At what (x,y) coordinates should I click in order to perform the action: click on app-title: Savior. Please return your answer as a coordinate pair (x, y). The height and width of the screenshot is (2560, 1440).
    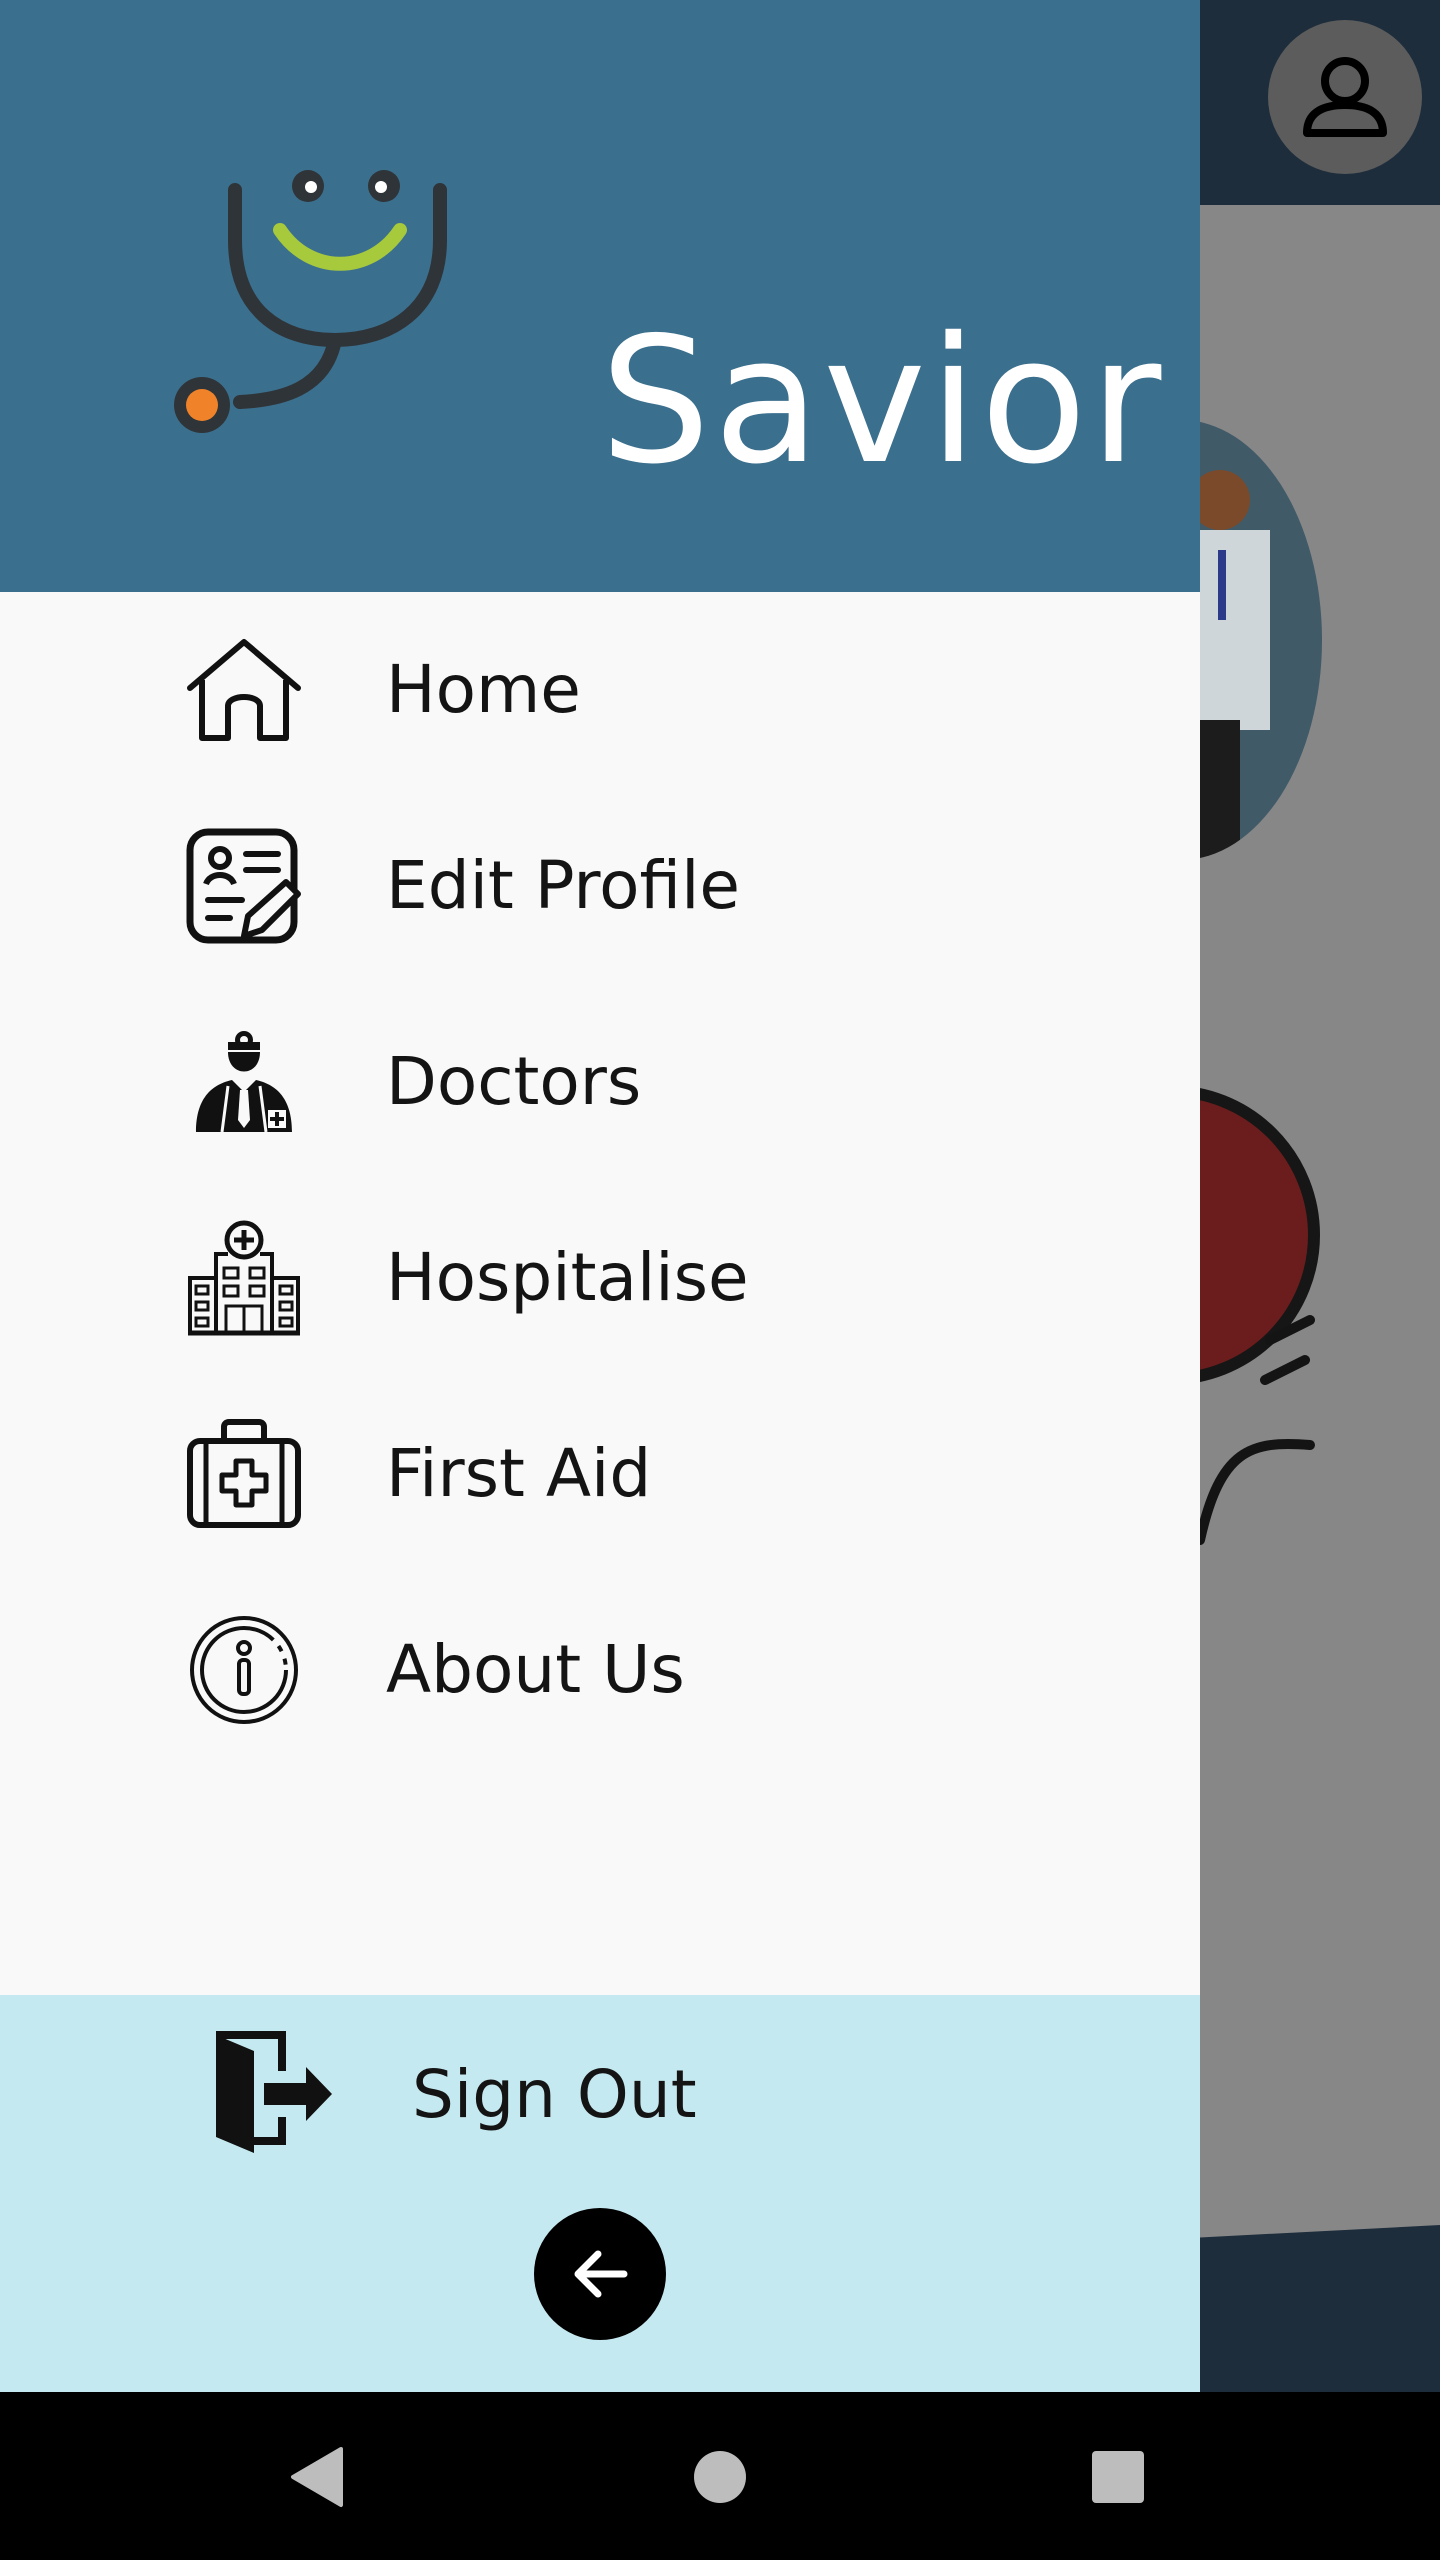
    Looking at the image, I should click on (882, 401).